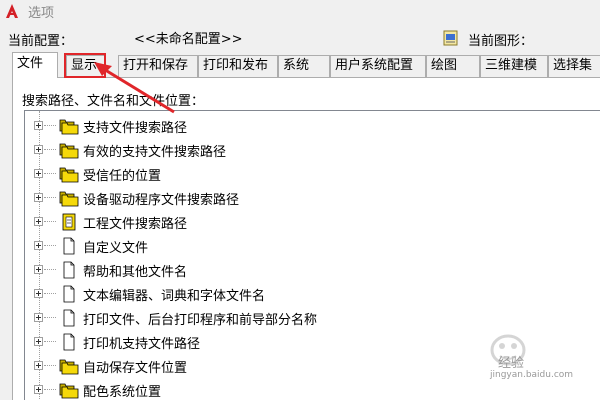  What do you see at coordinates (238, 66) in the screenshot?
I see `tab-plot-publish: 打印和发布` at bounding box center [238, 66].